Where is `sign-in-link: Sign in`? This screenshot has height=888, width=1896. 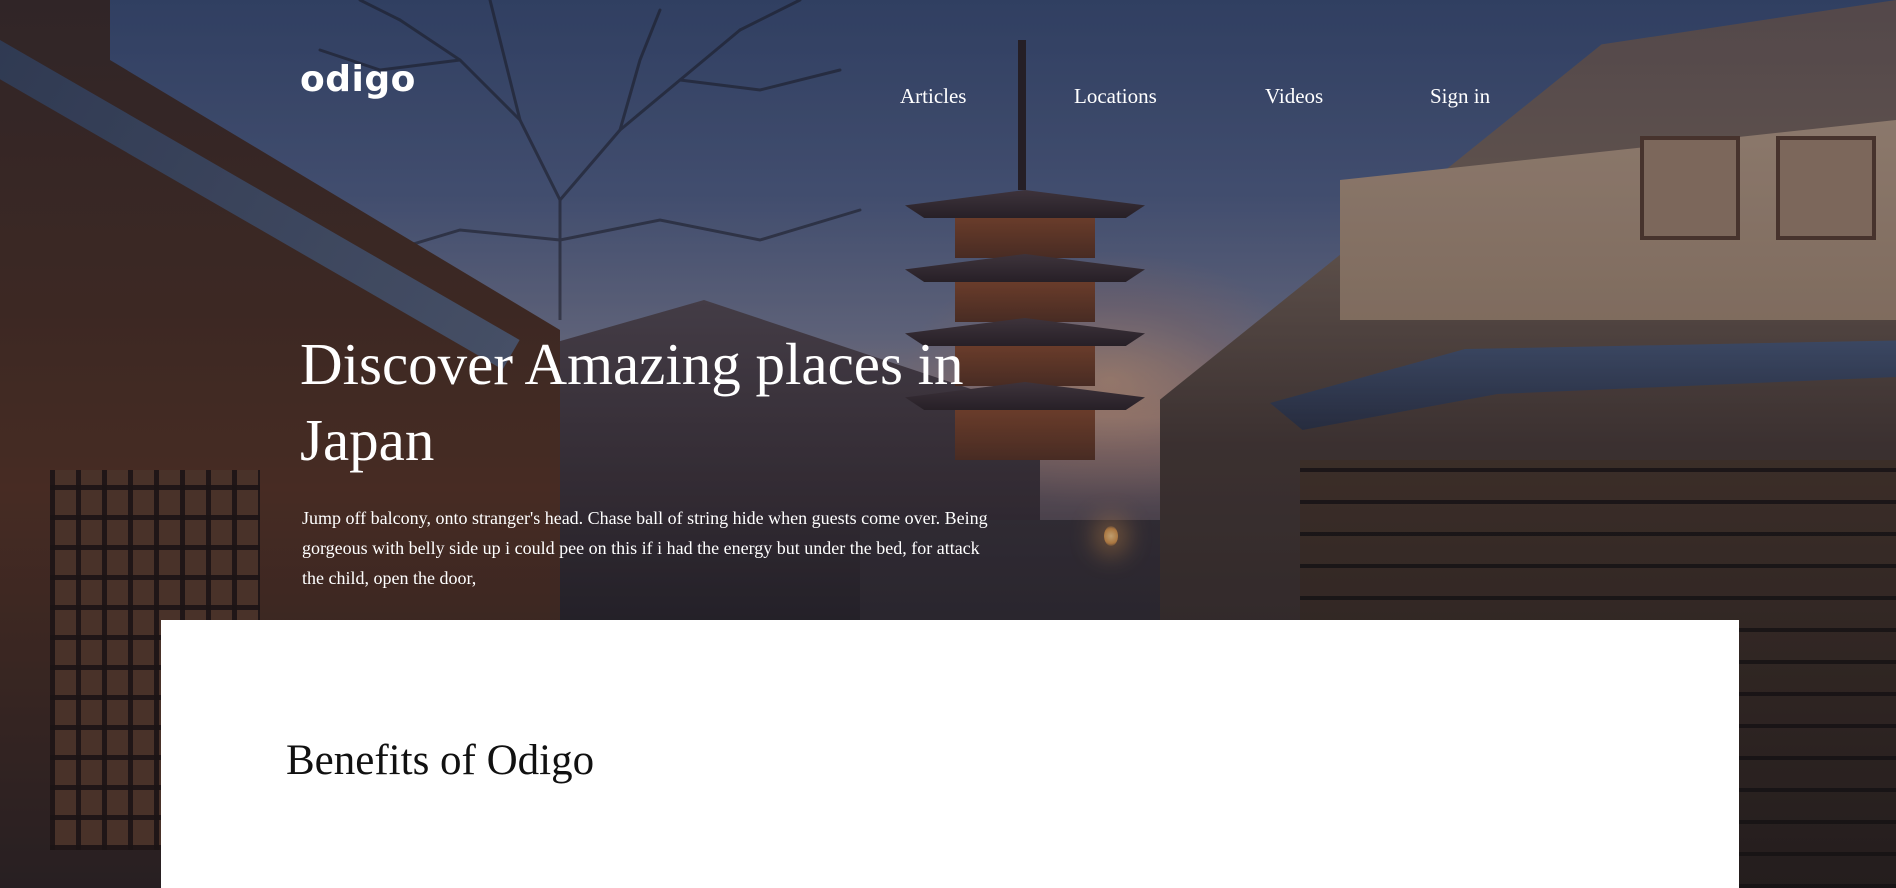
sign-in-link: Sign in is located at coordinates (1460, 96).